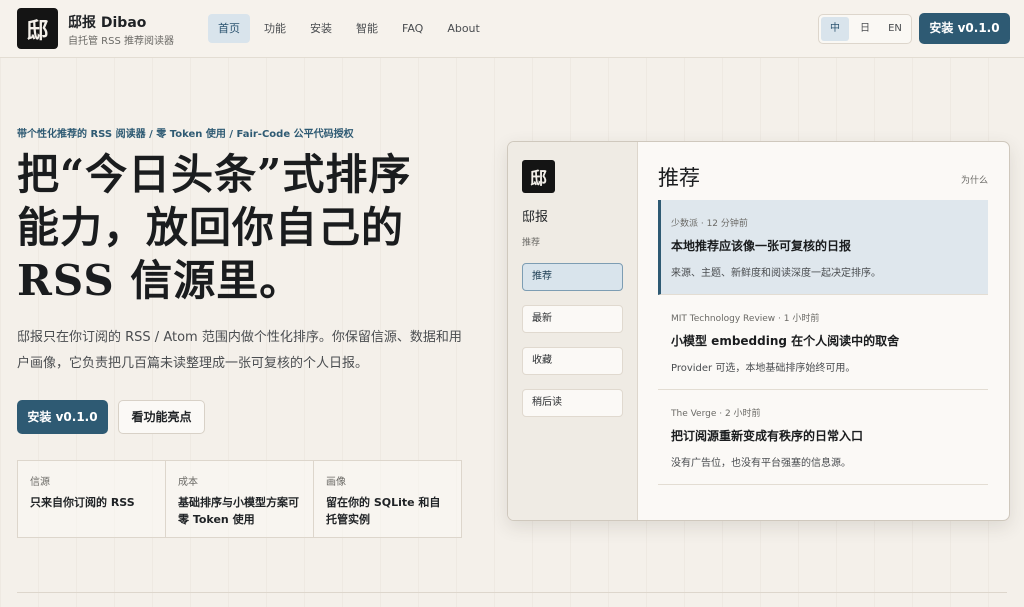 This screenshot has height=607, width=1024. What do you see at coordinates (383, 511) in the screenshot?
I see `feature-value: 留在你的 SQLite 和自托管实例` at bounding box center [383, 511].